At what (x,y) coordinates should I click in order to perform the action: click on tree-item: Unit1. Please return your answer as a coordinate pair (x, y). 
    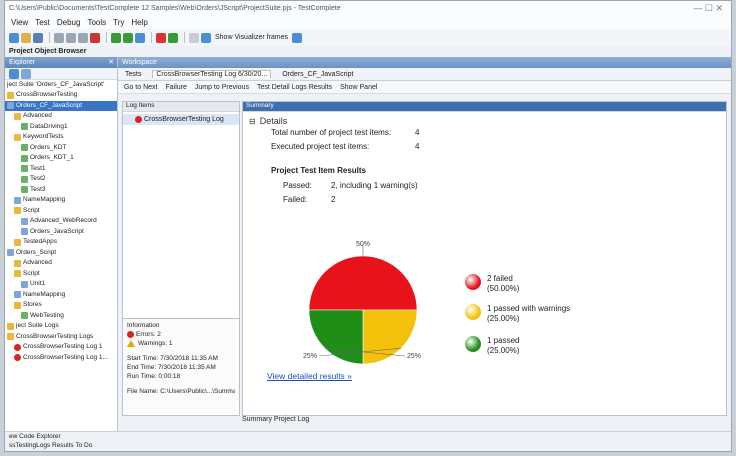
    Looking at the image, I should click on (61, 284).